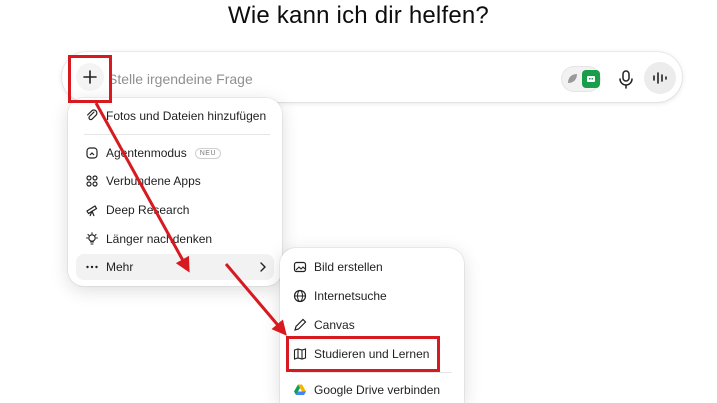  I want to click on menu-item-connected-apps: Verbundene Apps, so click(142, 181).